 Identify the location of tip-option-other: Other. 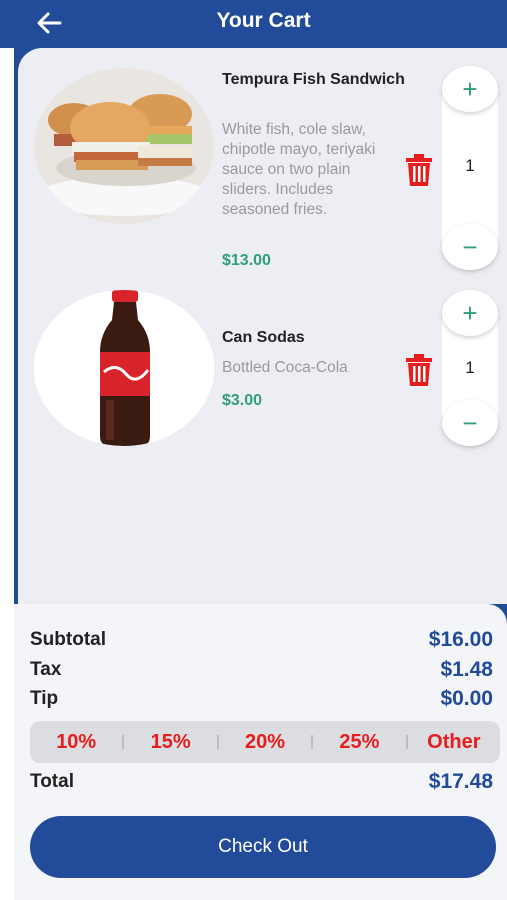
(454, 742).